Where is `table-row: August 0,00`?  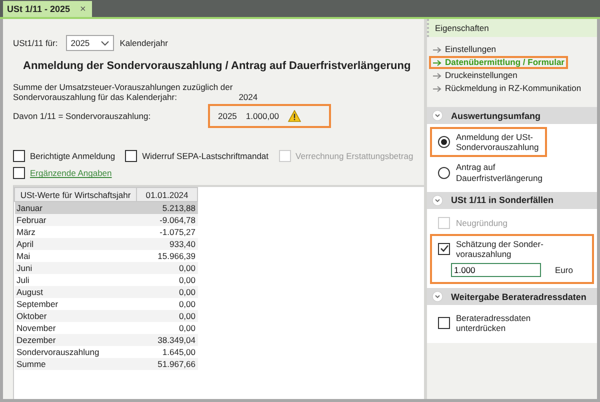 table-row: August 0,00 is located at coordinates (106, 292).